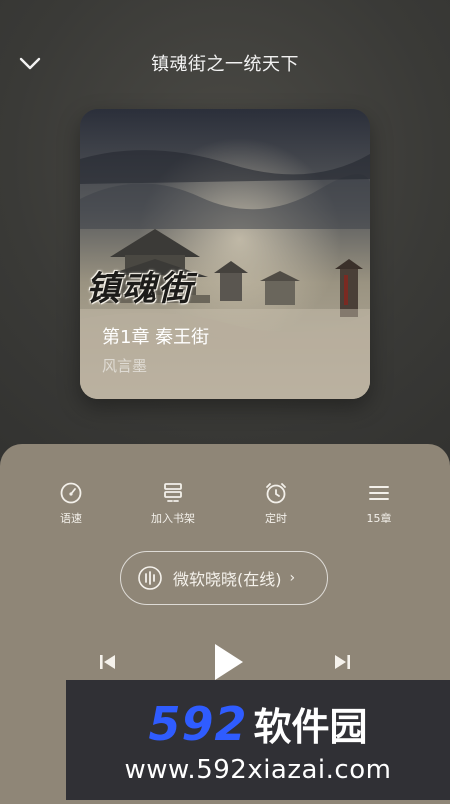 This screenshot has height=804, width=450. What do you see at coordinates (379, 518) in the screenshot?
I see `chapters-label: 15章` at bounding box center [379, 518].